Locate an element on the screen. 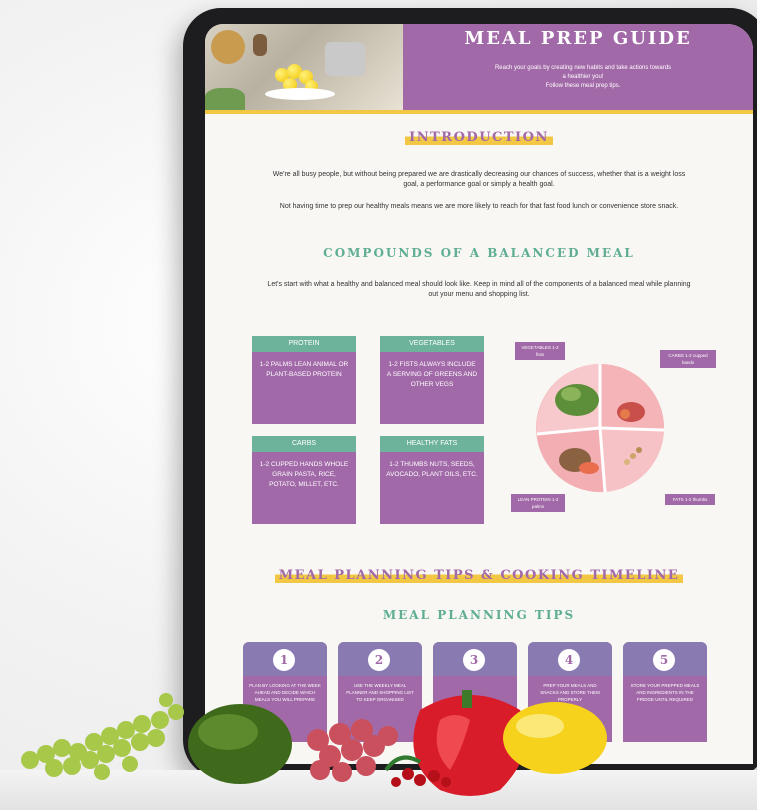 Image resolution: width=757 pixels, height=810 pixels. section-heading: MEAL PLANNING TIPS & COOKING TIMELINE is located at coordinates (479, 575).